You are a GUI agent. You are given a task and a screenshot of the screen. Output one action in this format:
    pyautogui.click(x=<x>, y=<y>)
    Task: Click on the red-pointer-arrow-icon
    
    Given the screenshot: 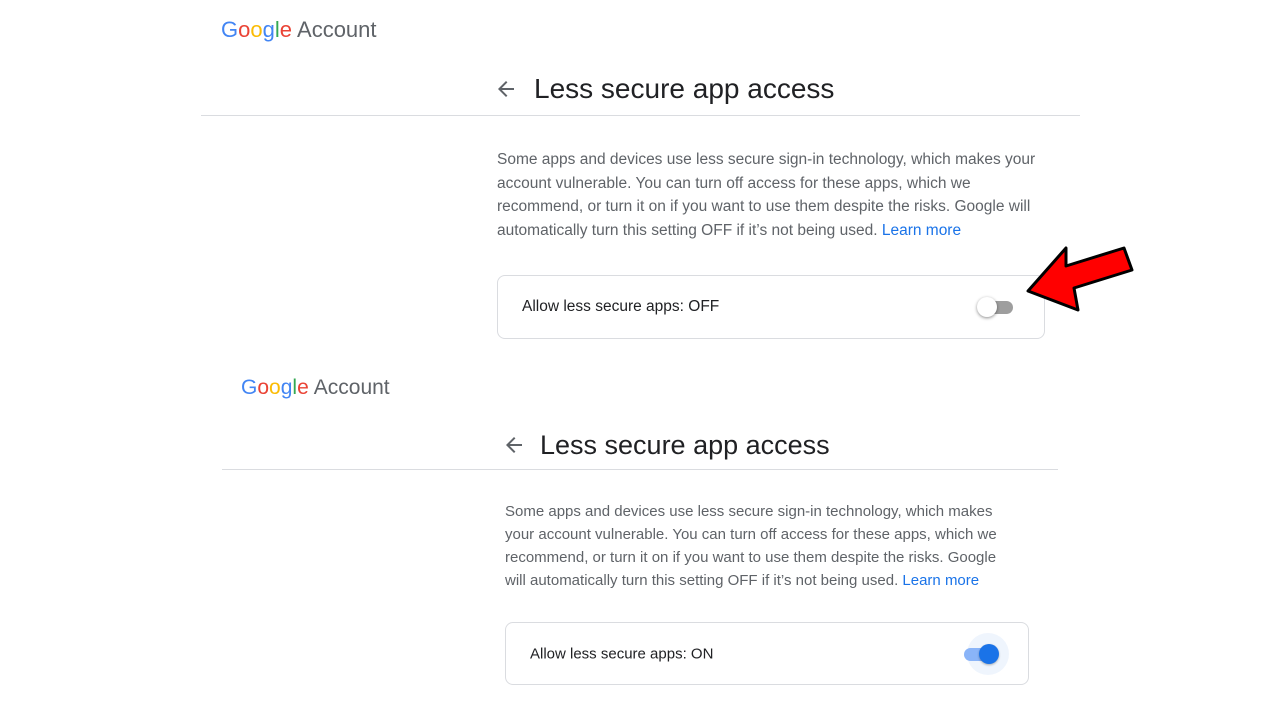 What is the action you would take?
    pyautogui.click(x=1080, y=279)
    